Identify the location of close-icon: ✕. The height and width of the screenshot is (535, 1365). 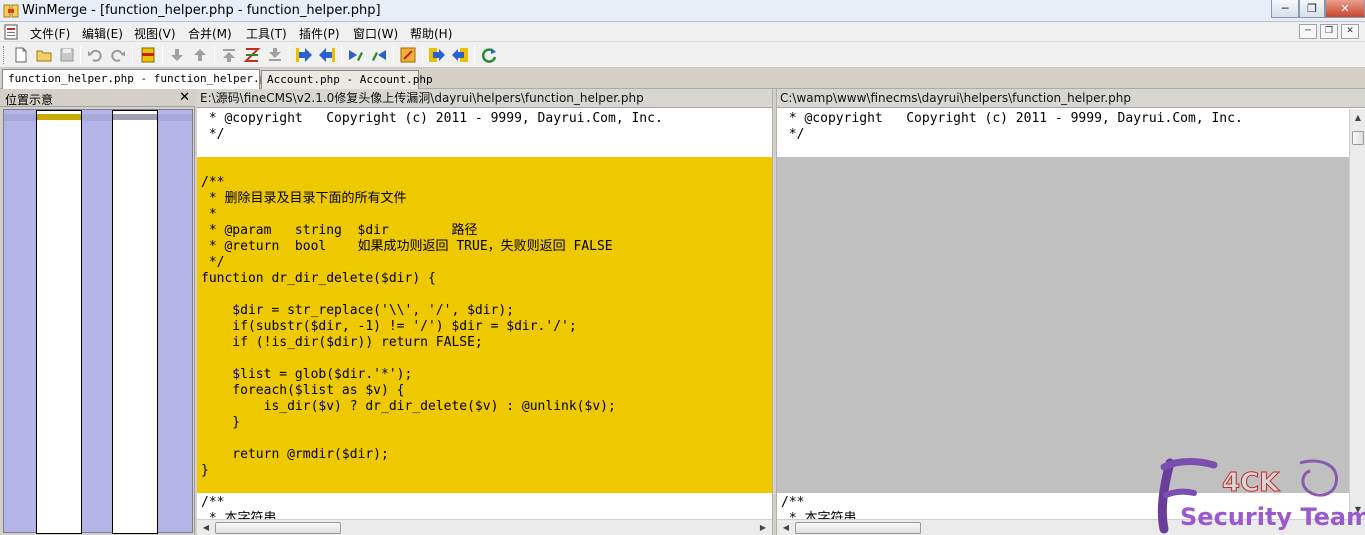
(184, 97).